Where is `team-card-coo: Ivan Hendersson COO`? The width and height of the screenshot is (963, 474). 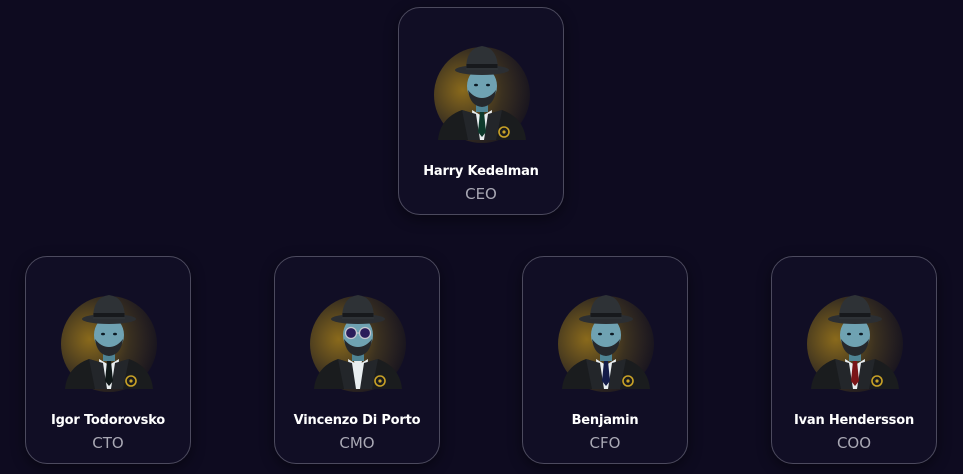 team-card-coo: Ivan Hendersson COO is located at coordinates (854, 360).